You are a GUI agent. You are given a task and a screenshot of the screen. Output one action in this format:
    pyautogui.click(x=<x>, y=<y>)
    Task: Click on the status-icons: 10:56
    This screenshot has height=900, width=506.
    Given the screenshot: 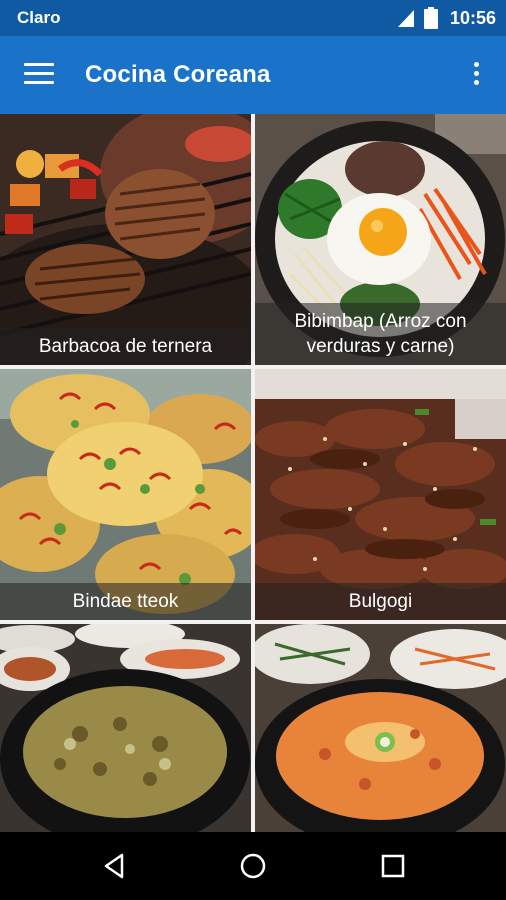 What is the action you would take?
    pyautogui.click(x=446, y=18)
    